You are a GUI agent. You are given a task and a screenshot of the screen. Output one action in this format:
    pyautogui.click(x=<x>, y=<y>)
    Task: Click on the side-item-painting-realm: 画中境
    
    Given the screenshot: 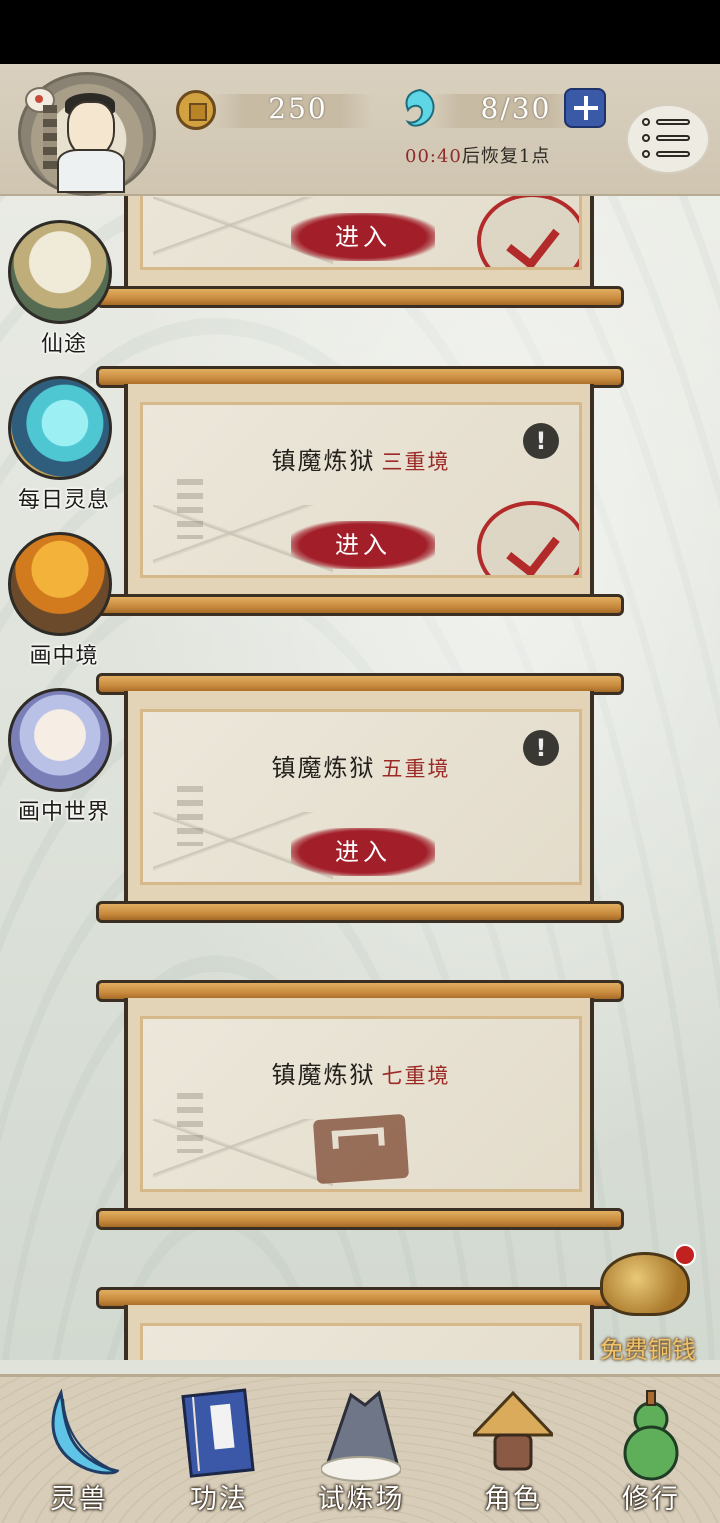 What is the action you would take?
    pyautogui.click(x=63, y=607)
    